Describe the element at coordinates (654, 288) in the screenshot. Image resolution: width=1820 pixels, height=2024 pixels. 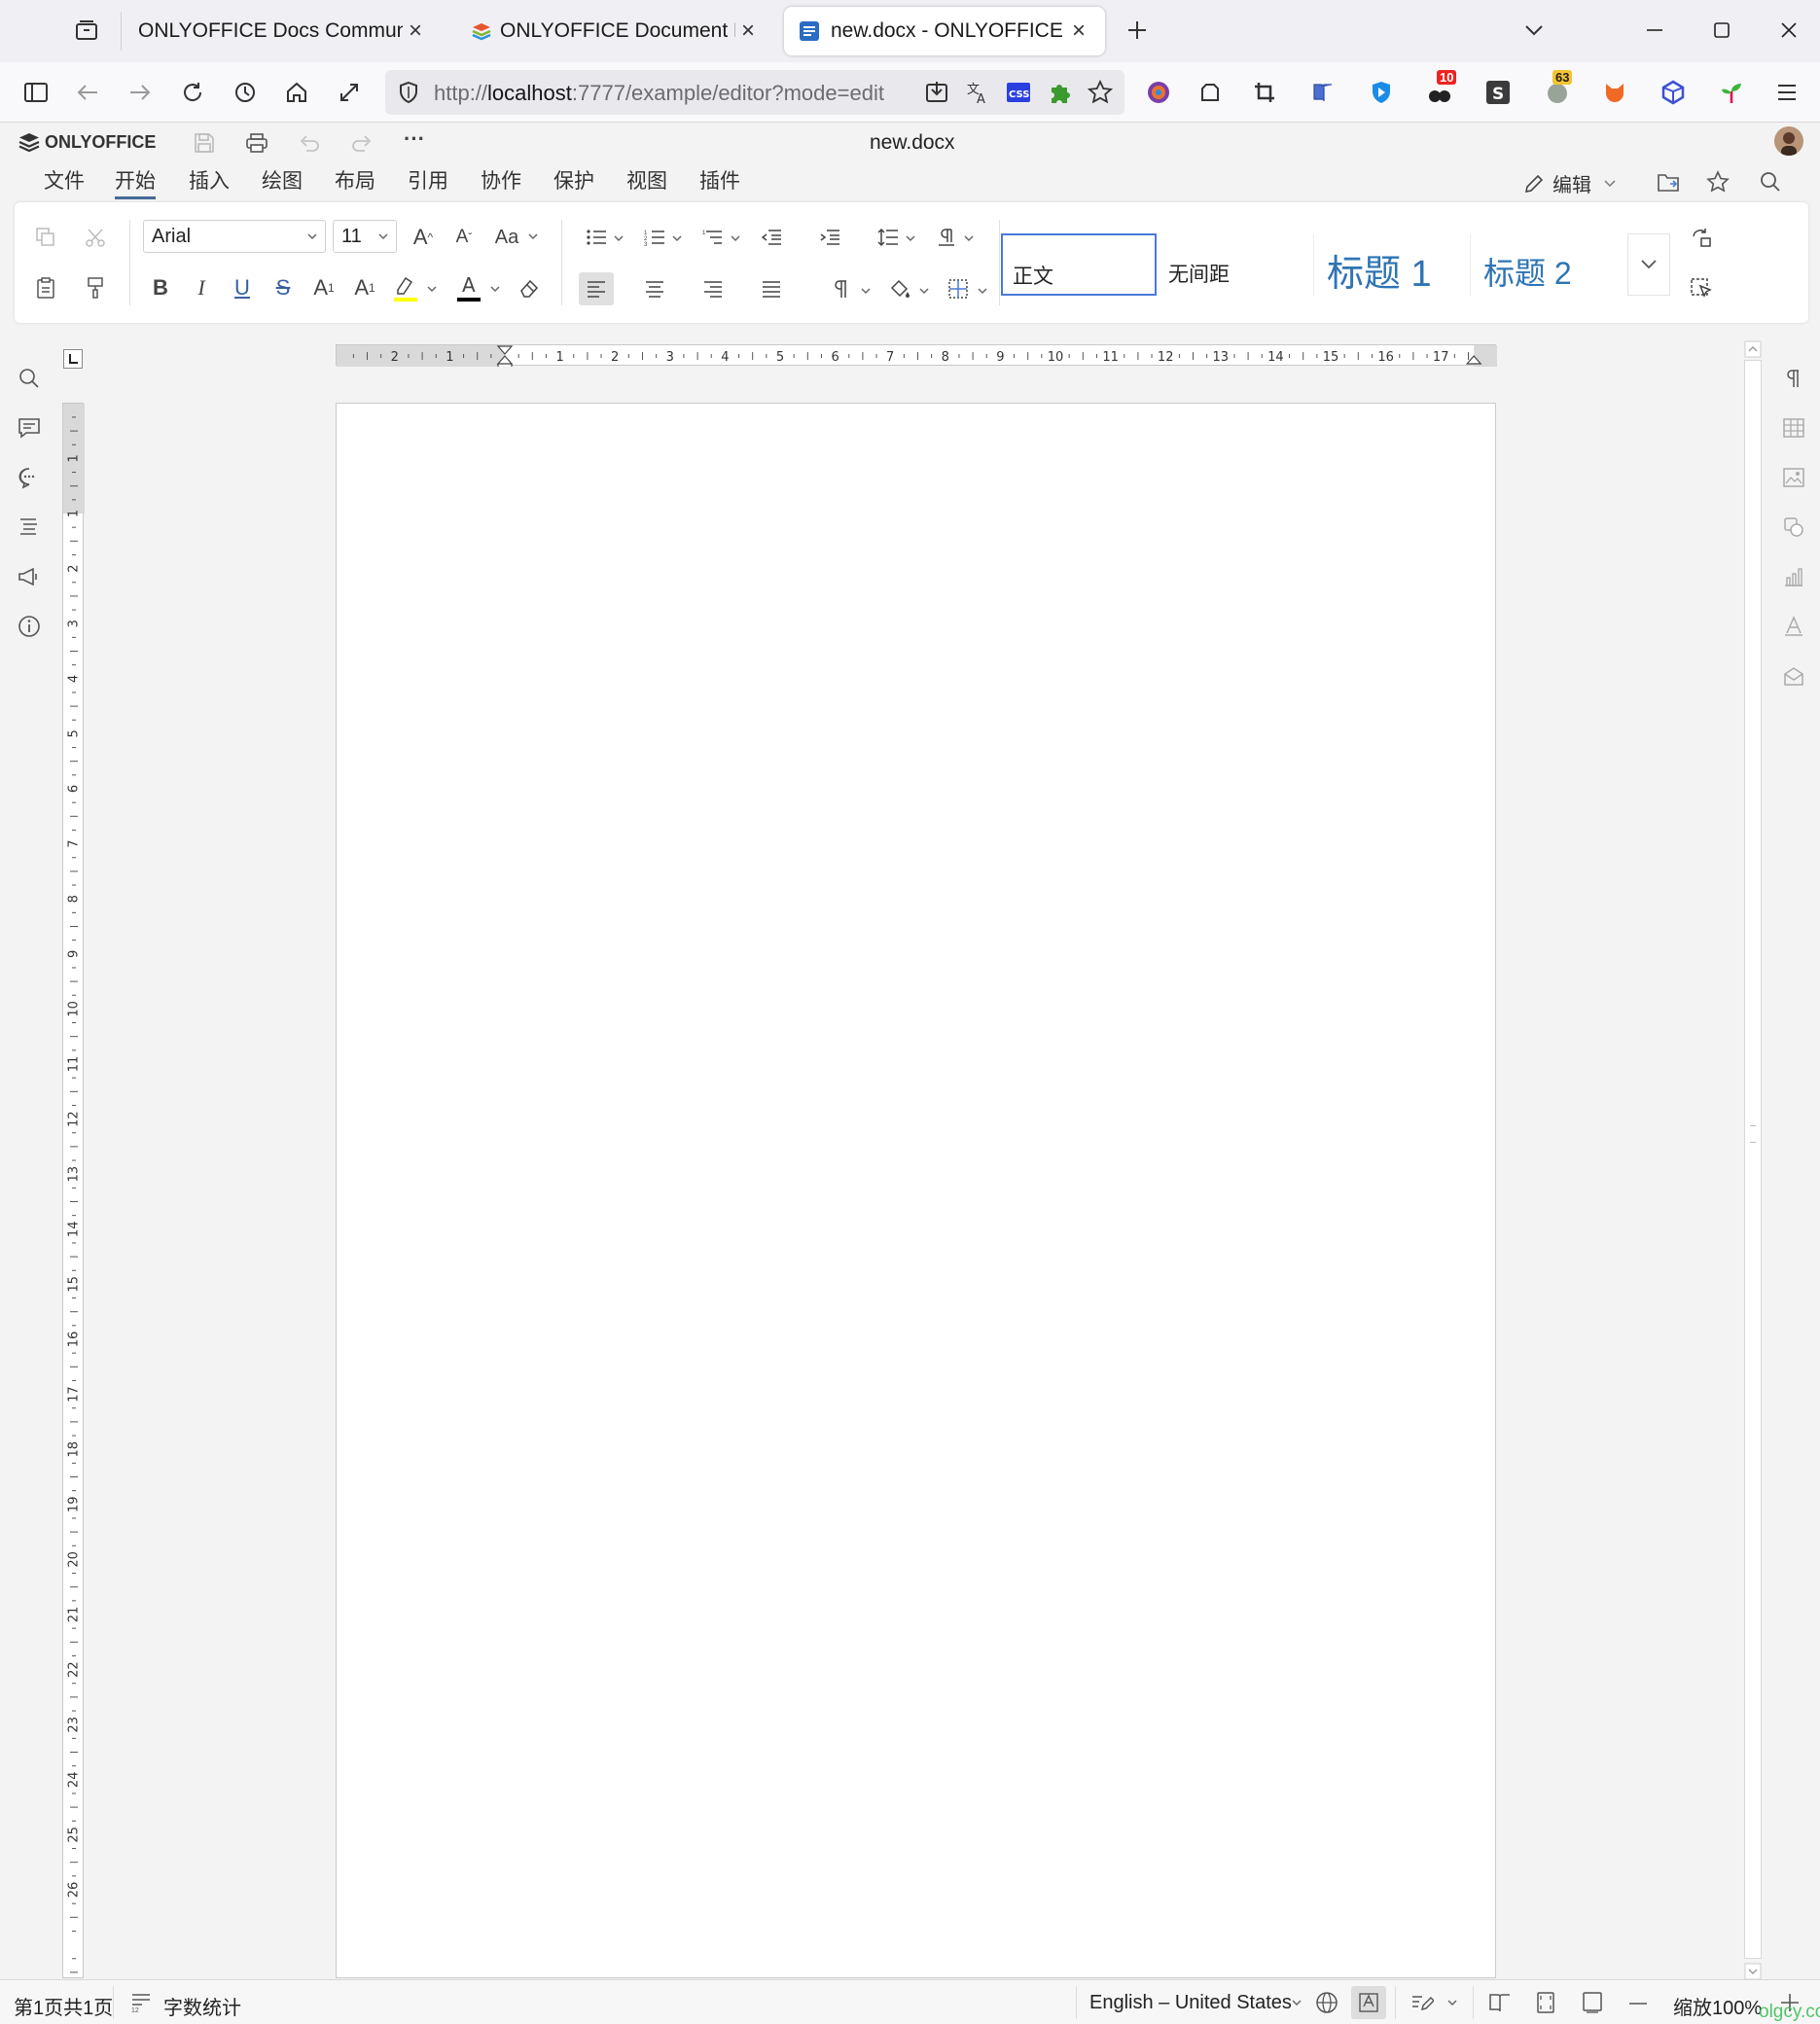
I see `align-center-icon` at that location.